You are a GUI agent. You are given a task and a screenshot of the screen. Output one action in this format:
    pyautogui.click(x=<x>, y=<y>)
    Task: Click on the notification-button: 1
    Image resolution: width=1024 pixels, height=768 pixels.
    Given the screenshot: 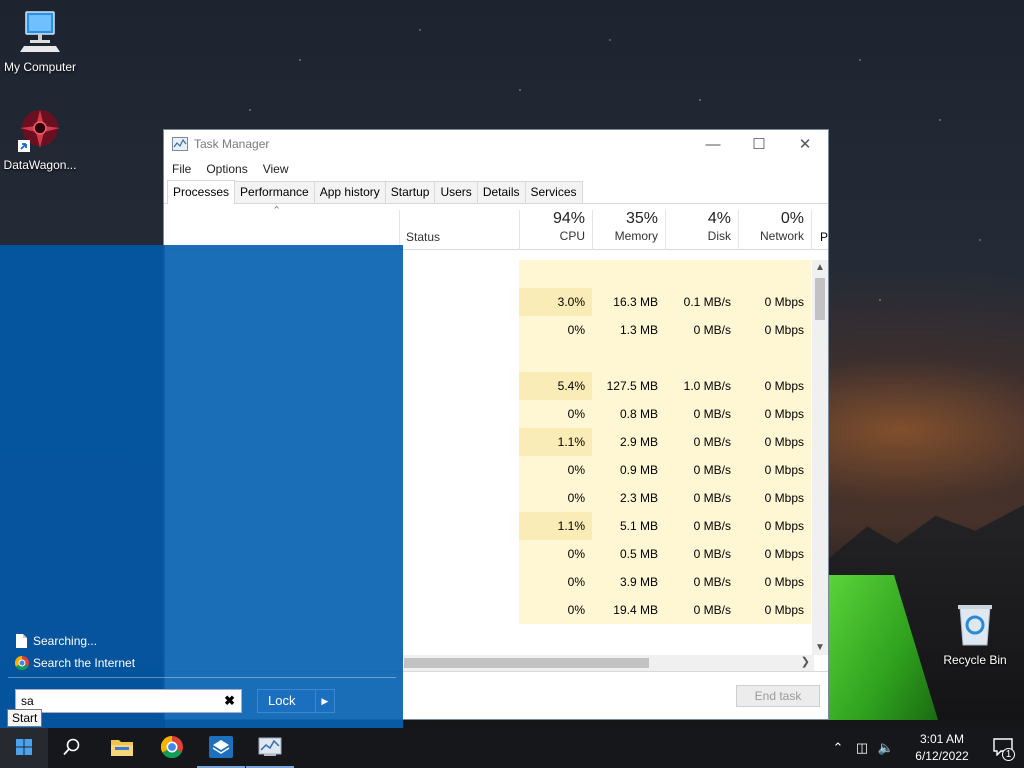 What is the action you would take?
    pyautogui.click(x=1003, y=748)
    